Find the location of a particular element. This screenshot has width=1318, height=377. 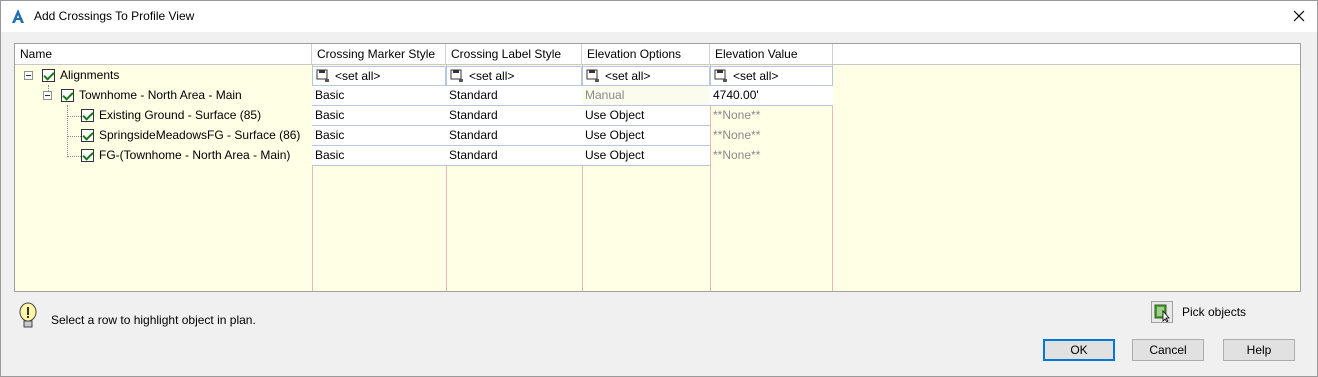

name-cell: Townhome - North Area - Main is located at coordinates (163, 96).